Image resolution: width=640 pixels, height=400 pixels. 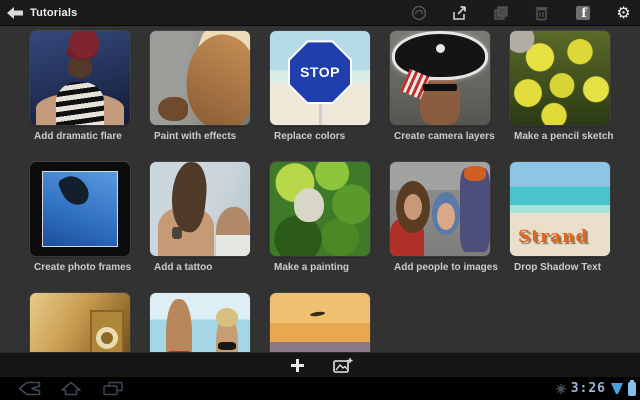 I want to click on add-icon, so click(x=297, y=365).